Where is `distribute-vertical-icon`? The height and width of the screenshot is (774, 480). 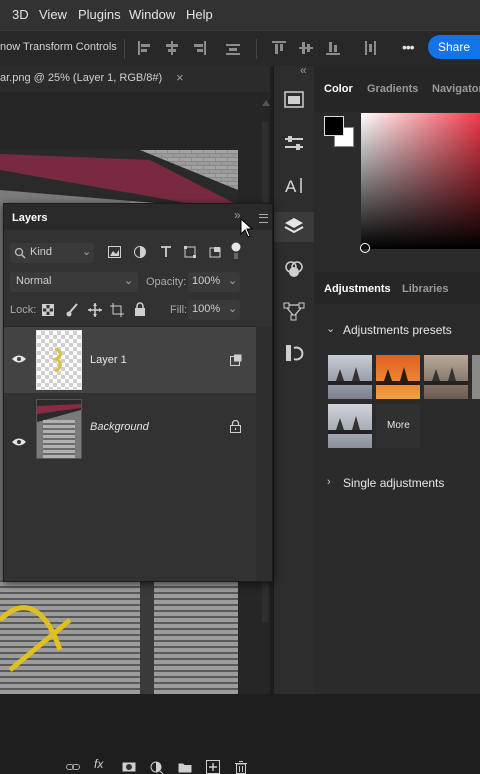 distribute-vertical-icon is located at coordinates (369, 48).